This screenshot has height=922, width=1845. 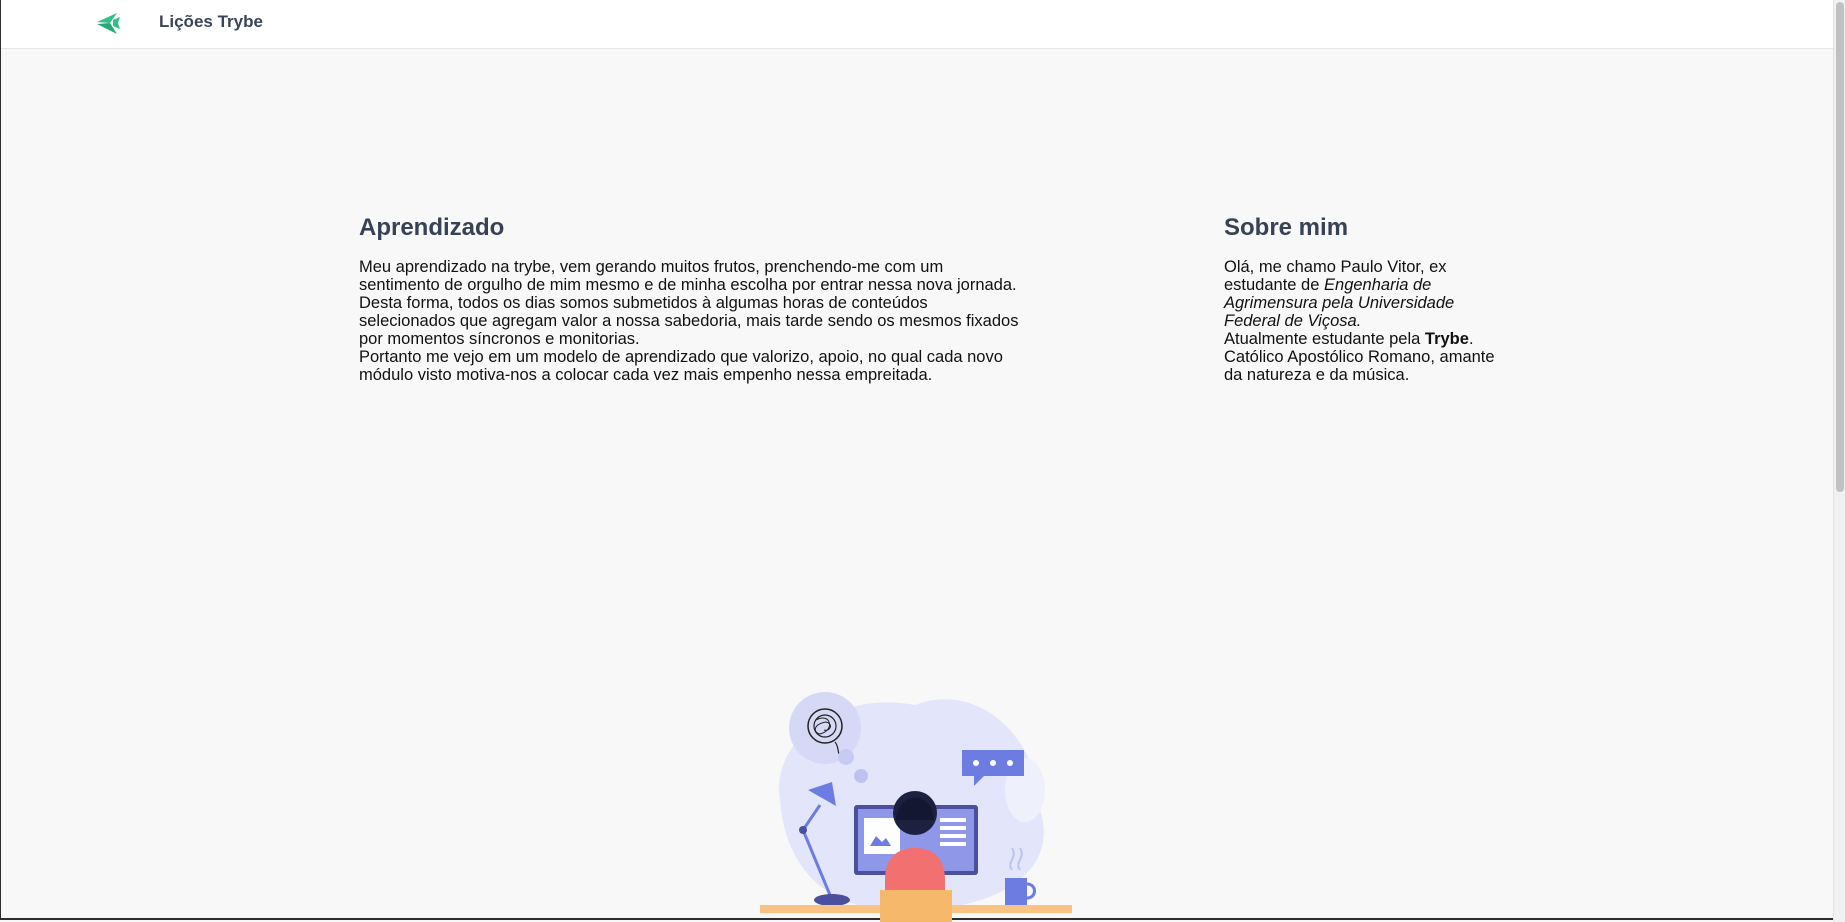 What do you see at coordinates (1471, 339) in the screenshot?
I see `about-period: .` at bounding box center [1471, 339].